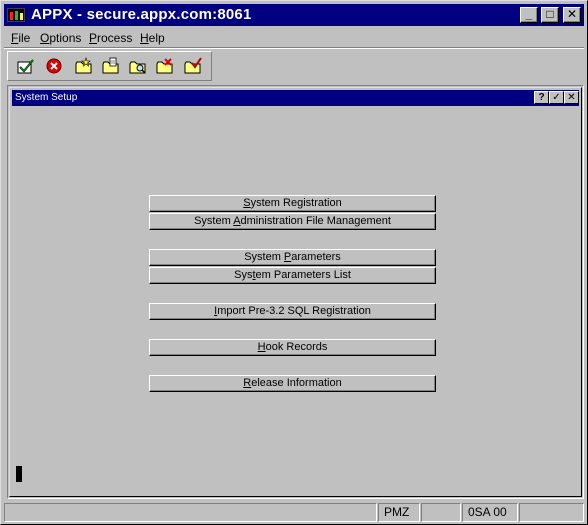 The image size is (588, 525). Describe the element at coordinates (190, 512) in the screenshot. I see `status-message` at that location.